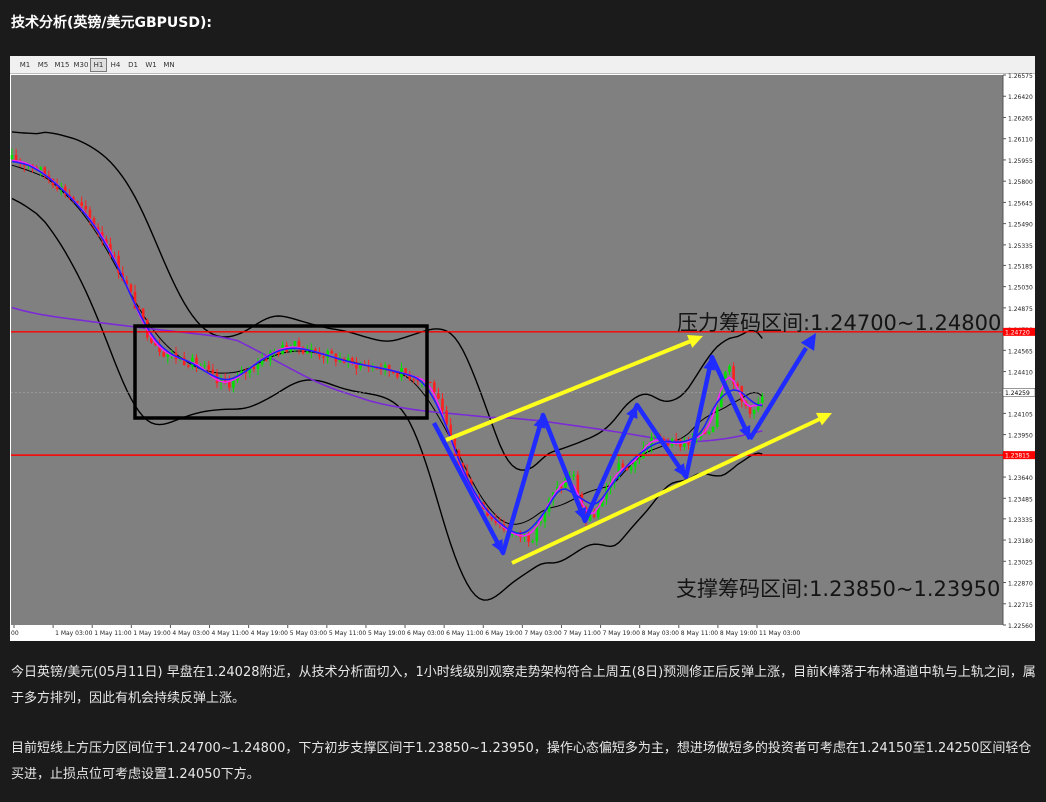  I want to click on y-tick-label: 1.22870, so click(1020, 584).